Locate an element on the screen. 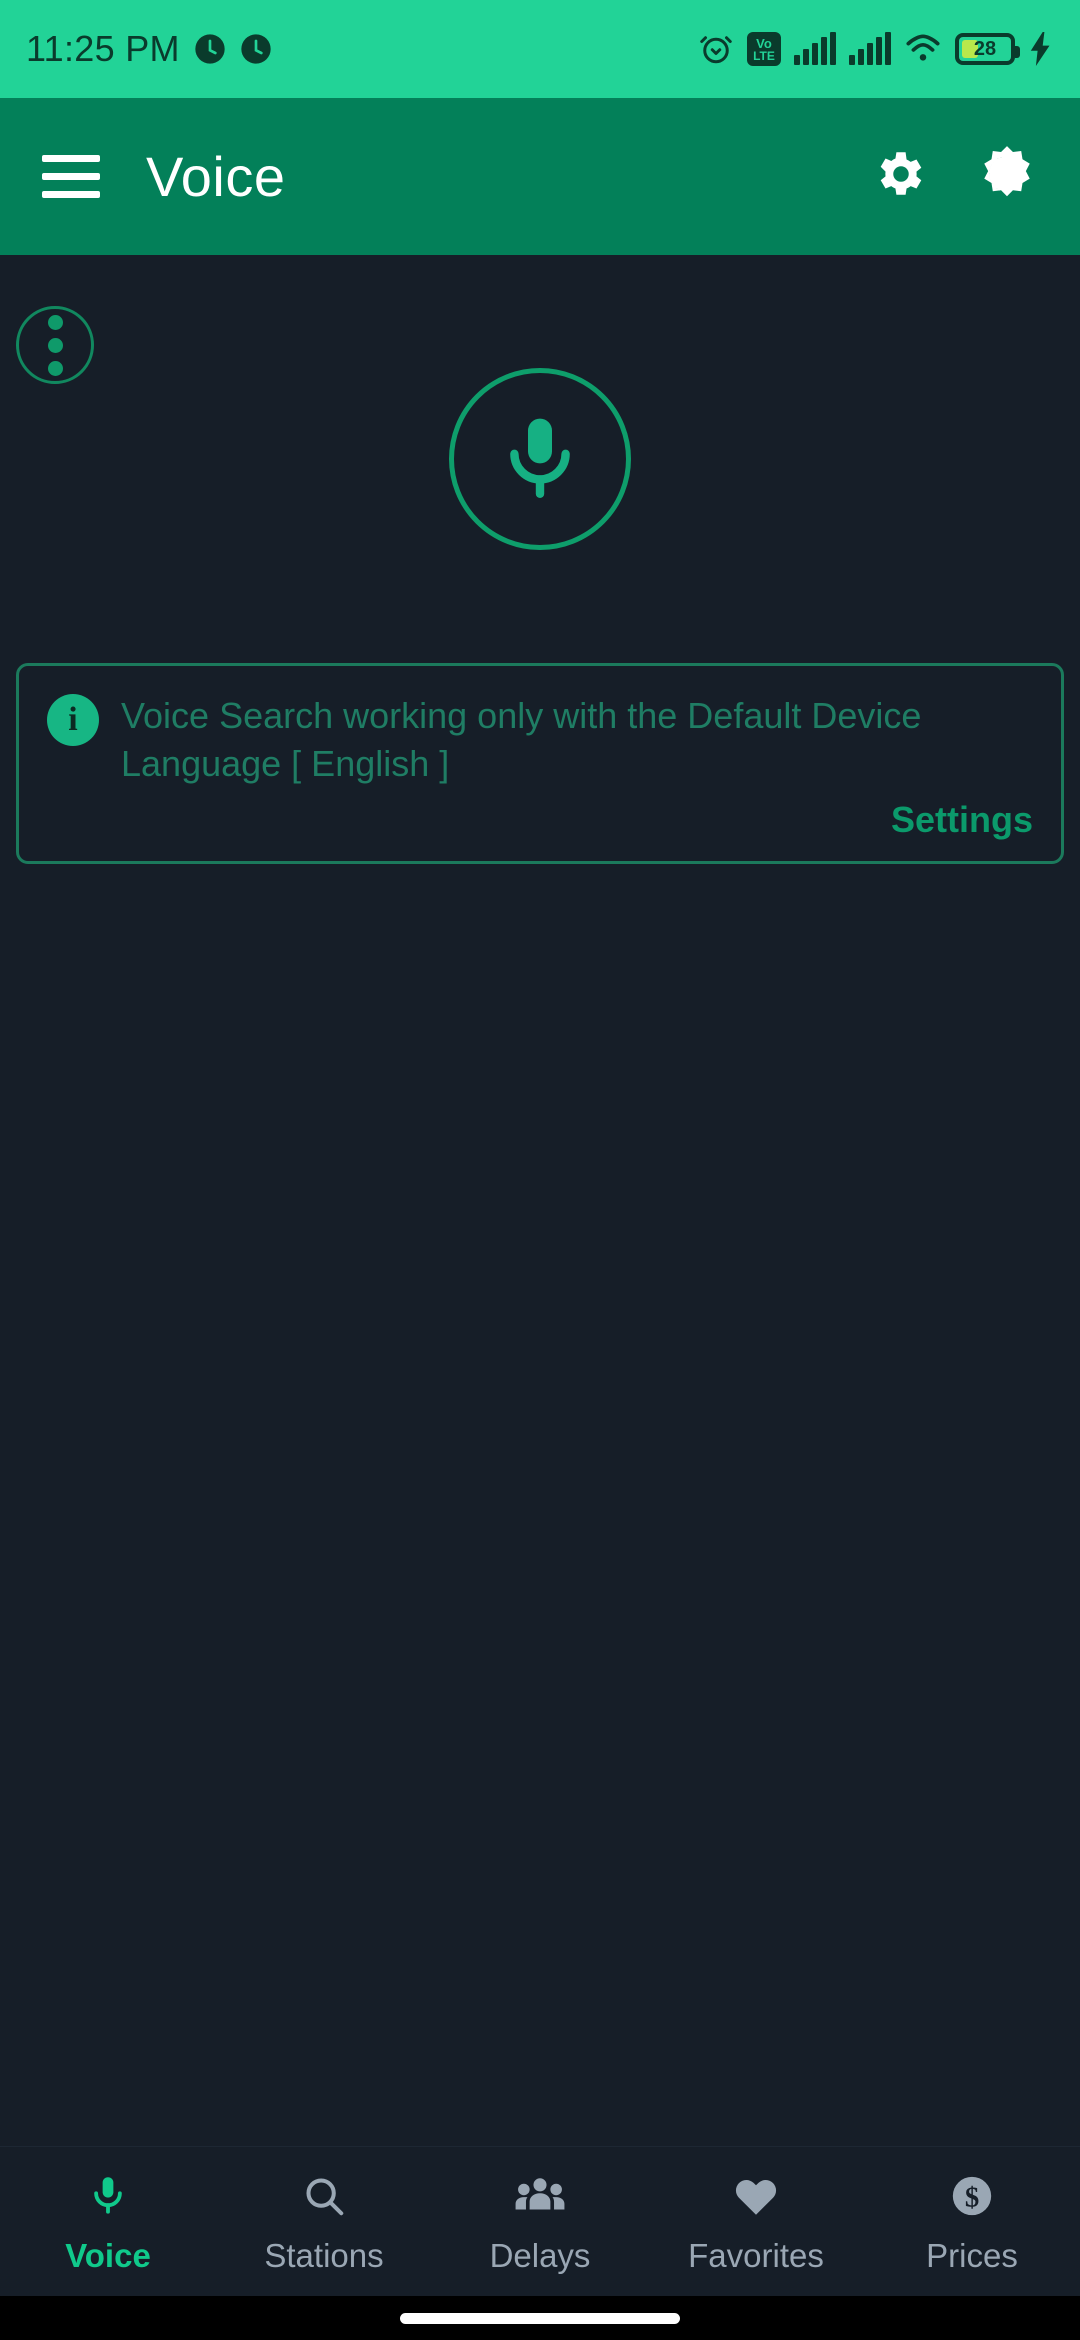  dark-mode-toggle-icon is located at coordinates (1007, 176).